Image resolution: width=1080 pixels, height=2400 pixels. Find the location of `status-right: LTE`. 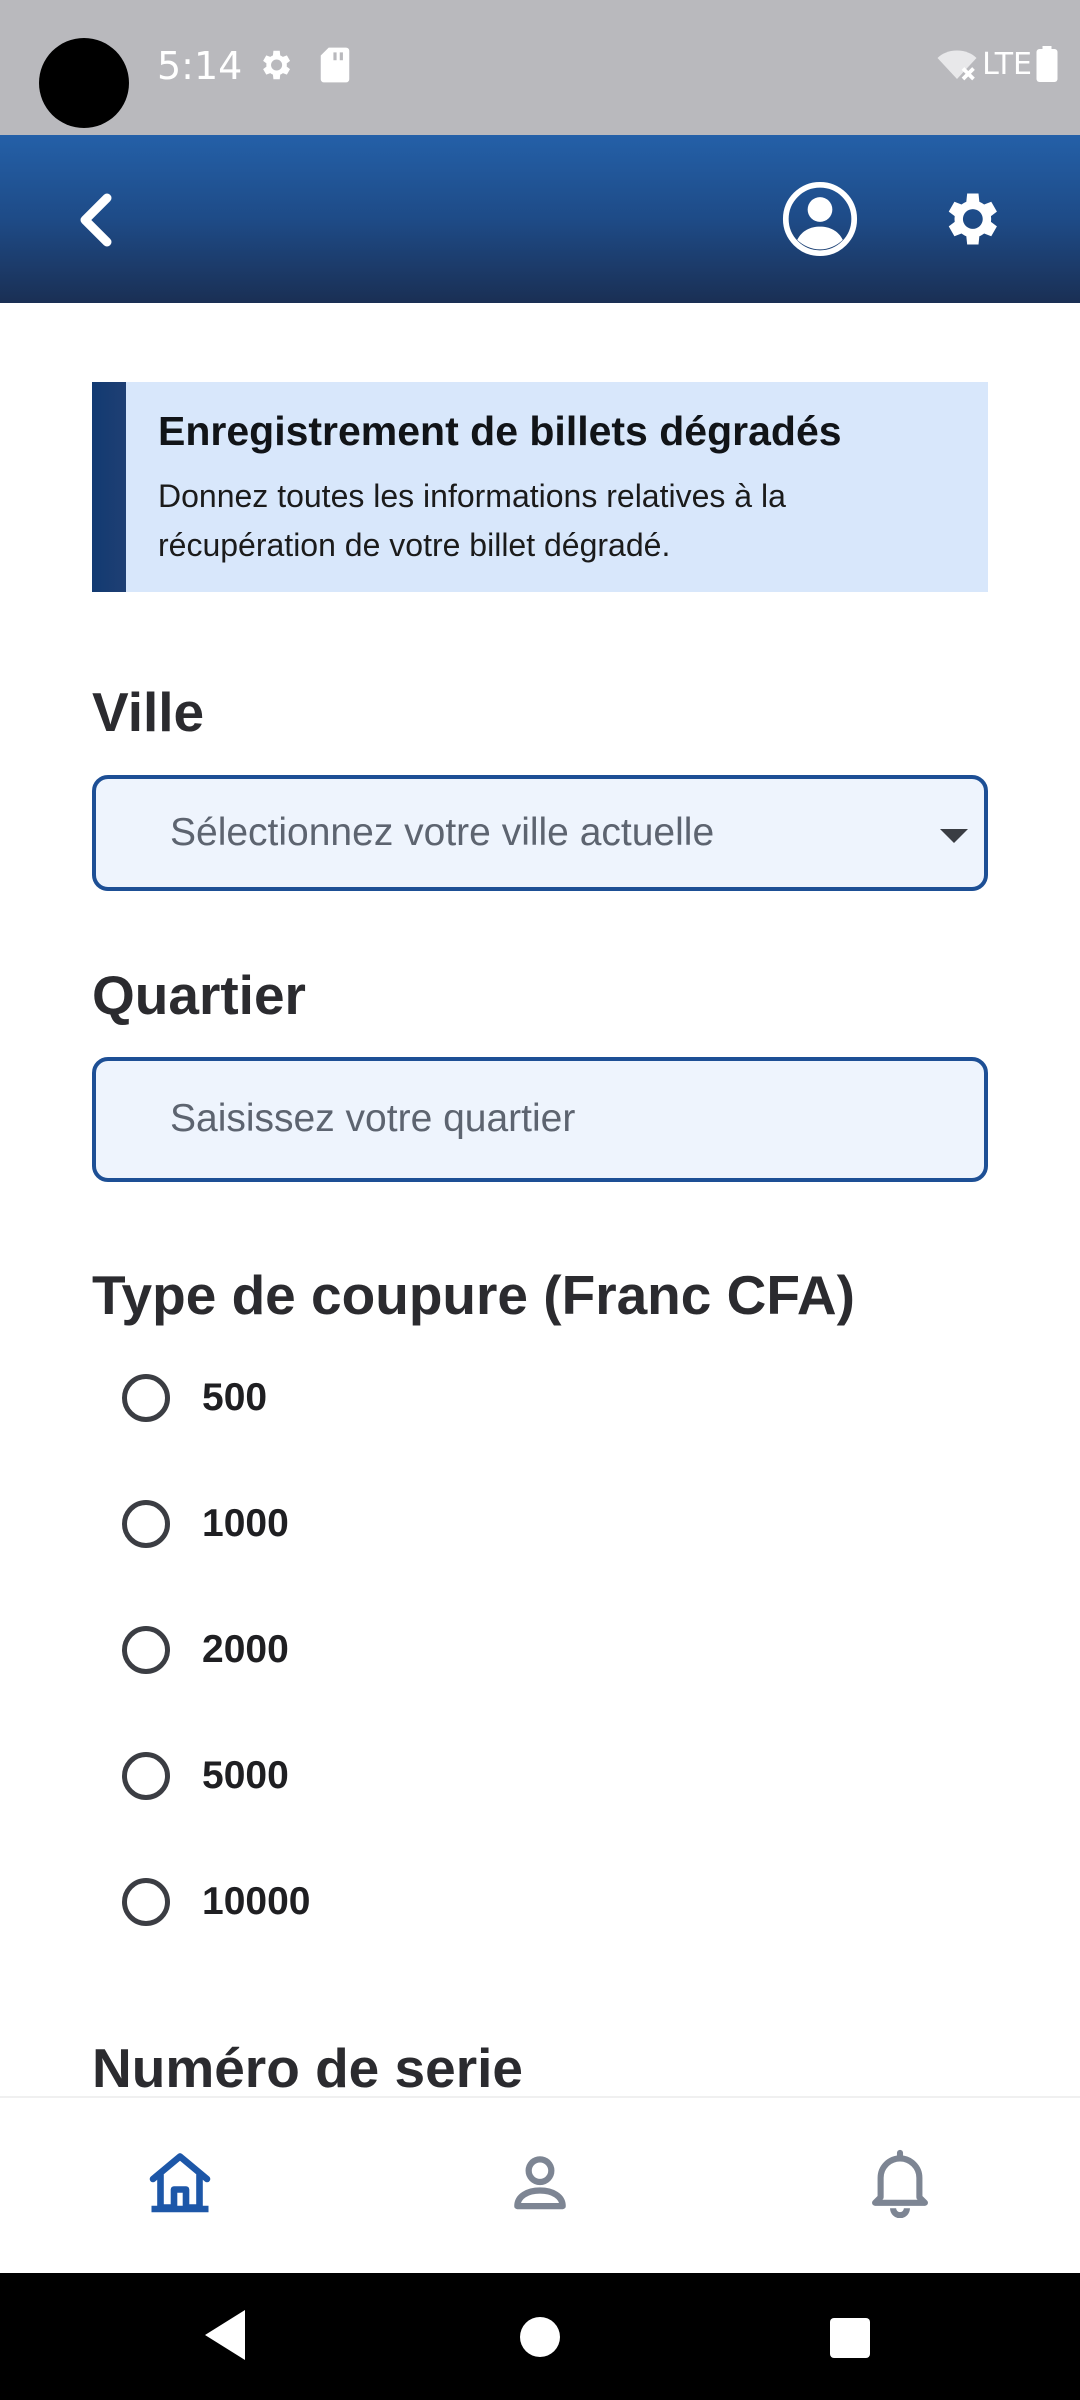

status-right: LTE is located at coordinates (997, 64).